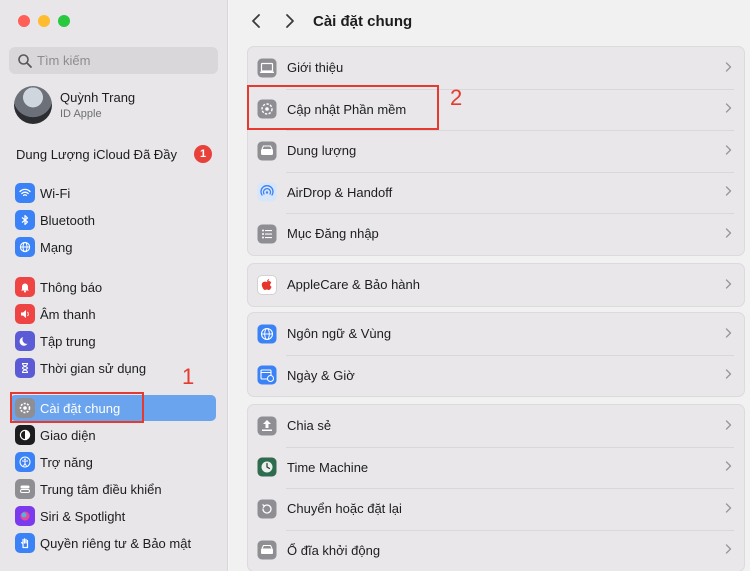 This screenshot has height=571, width=750. I want to click on sidebar-item-label: Giao diện, so click(68, 435).